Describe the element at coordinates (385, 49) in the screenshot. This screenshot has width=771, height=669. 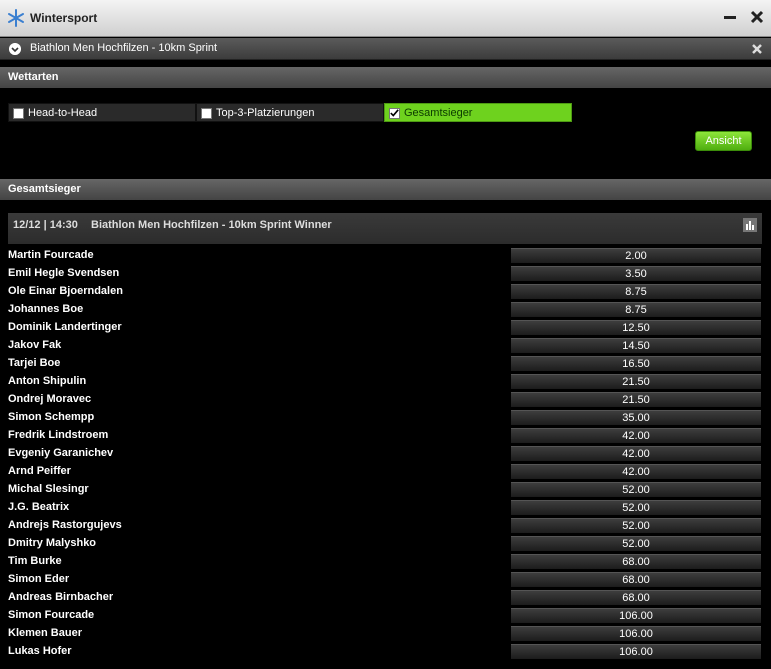
I see `event-header-bar: Biathlon Men Hochfilzen - 10km Sprint` at that location.